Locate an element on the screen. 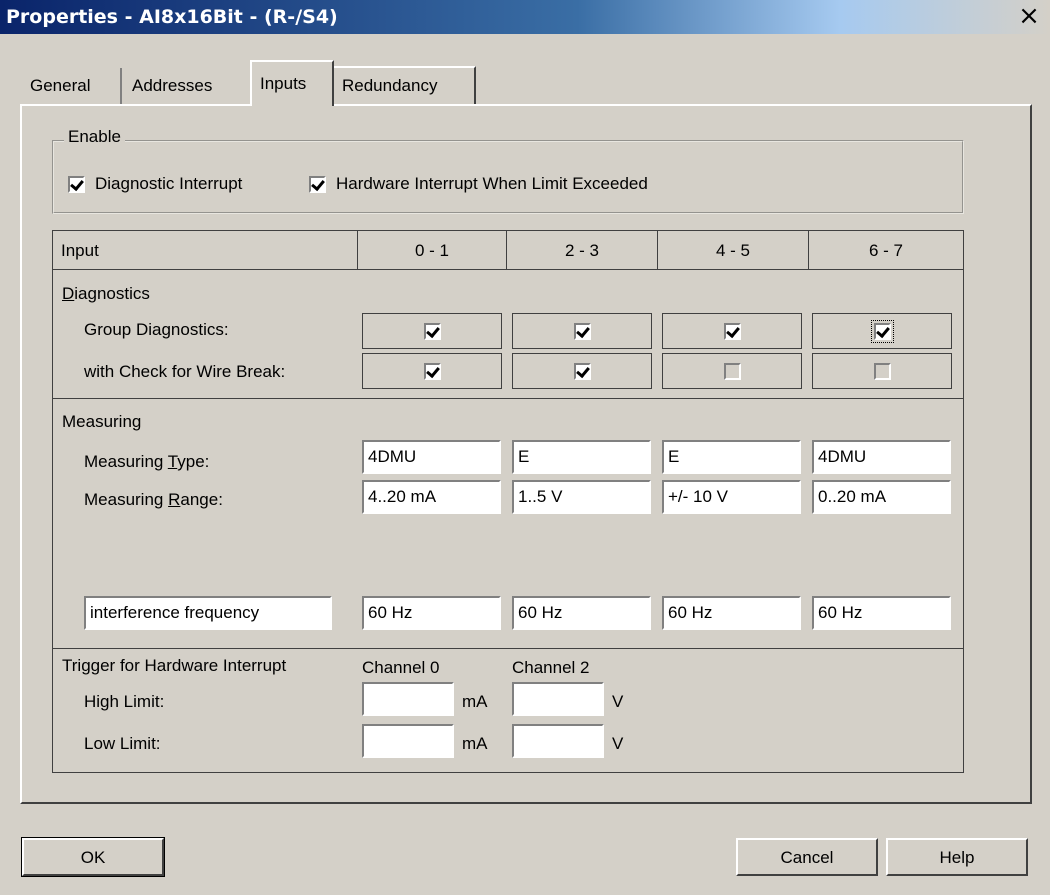 This screenshot has width=1050, height=895. trigger-section-label: Trigger for Hardware Interrupt is located at coordinates (174, 665).